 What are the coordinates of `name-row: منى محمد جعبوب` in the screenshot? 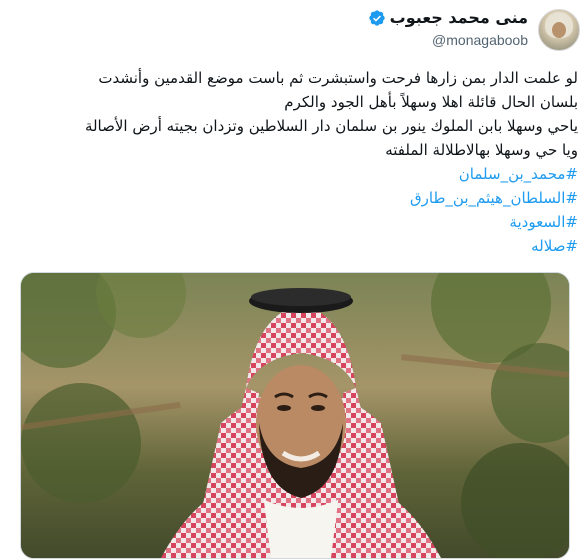 It's located at (448, 18).